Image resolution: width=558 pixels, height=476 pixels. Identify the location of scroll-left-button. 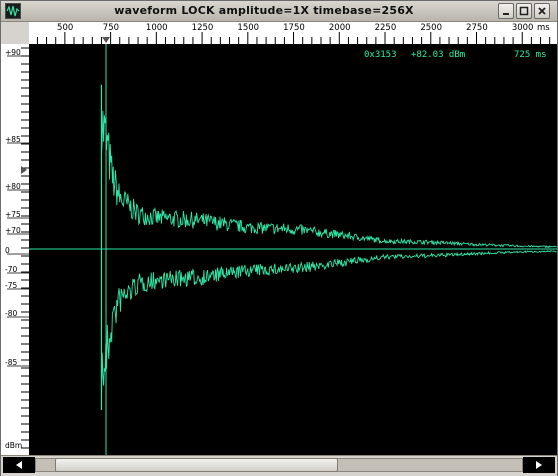
(19, 465).